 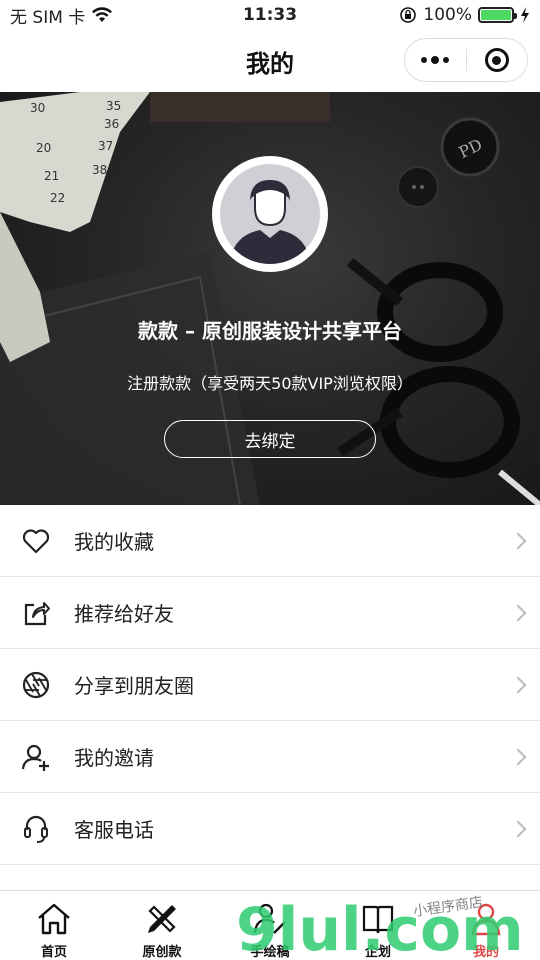 What do you see at coordinates (36, 829) in the screenshot?
I see `headset-icon` at bounding box center [36, 829].